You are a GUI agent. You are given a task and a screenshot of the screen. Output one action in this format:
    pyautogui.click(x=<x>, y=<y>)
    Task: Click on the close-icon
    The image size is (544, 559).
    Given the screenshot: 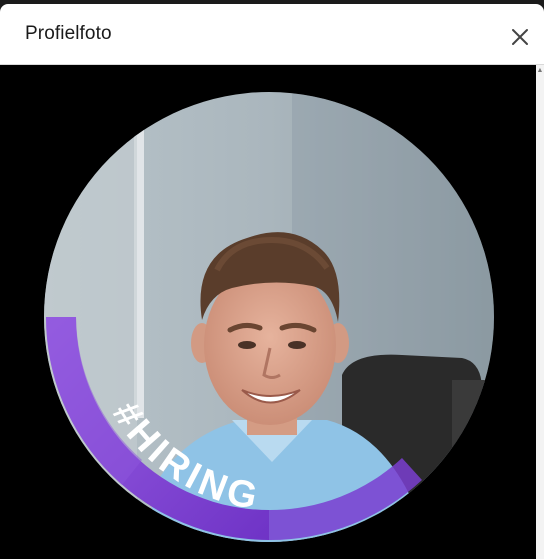 What is the action you would take?
    pyautogui.click(x=520, y=37)
    